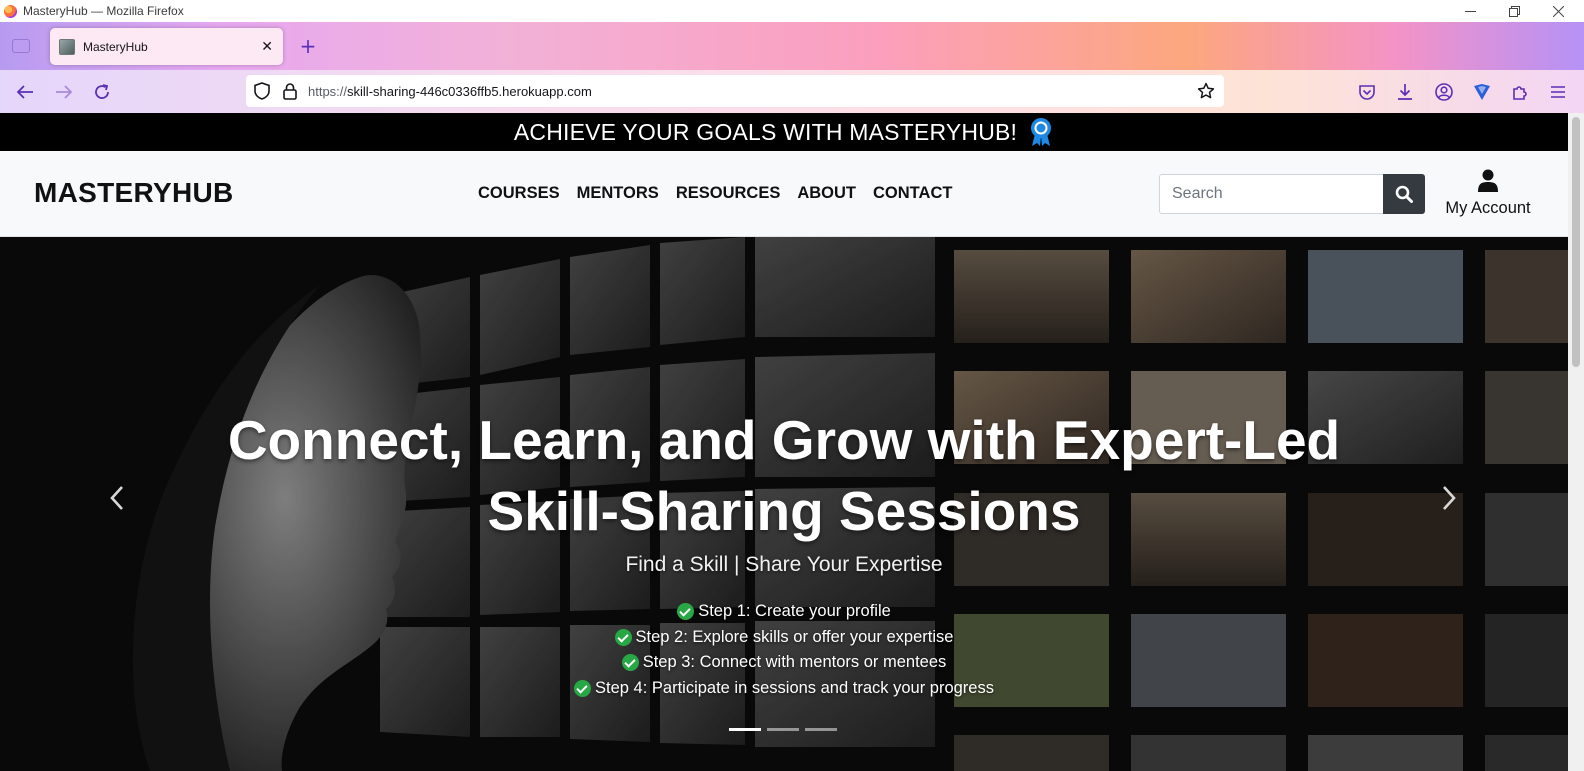 This screenshot has width=1584, height=771. Describe the element at coordinates (308, 46) in the screenshot. I see `new-tab-button: +` at that location.